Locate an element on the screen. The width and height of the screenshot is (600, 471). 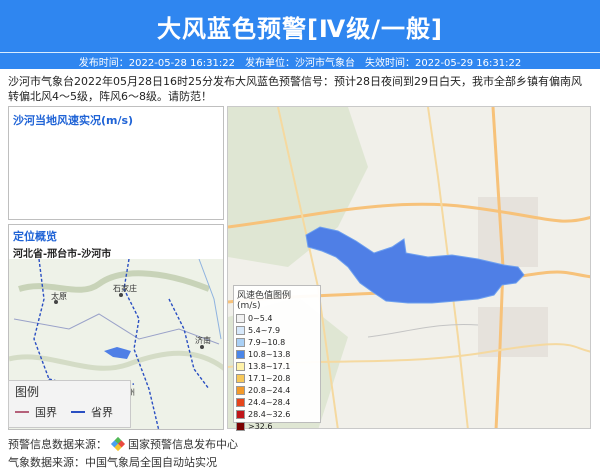
wind-legend-label: 13.8~17.1 is located at coordinates (269, 366).